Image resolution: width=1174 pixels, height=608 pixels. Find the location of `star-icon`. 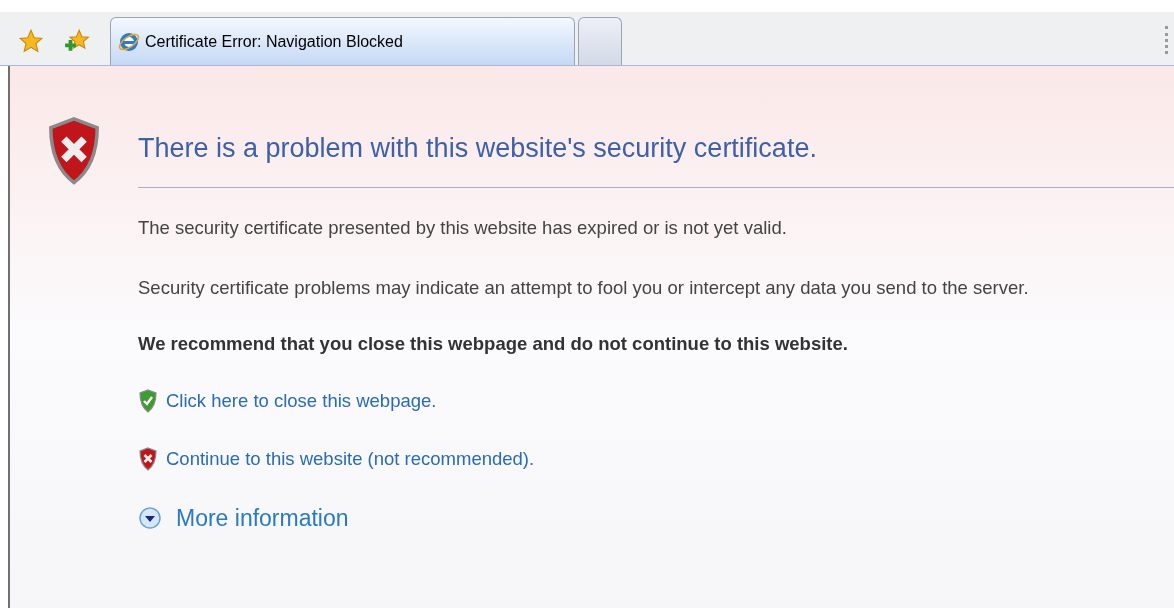

star-icon is located at coordinates (31, 41).